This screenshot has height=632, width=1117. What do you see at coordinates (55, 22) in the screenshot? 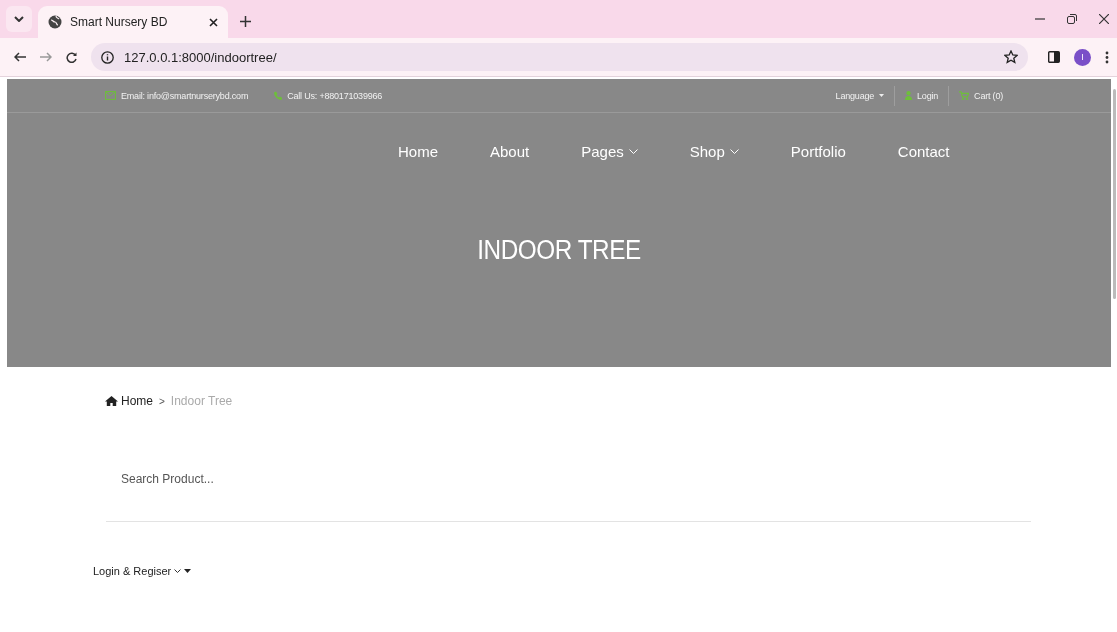
I see `globe-icon` at bounding box center [55, 22].